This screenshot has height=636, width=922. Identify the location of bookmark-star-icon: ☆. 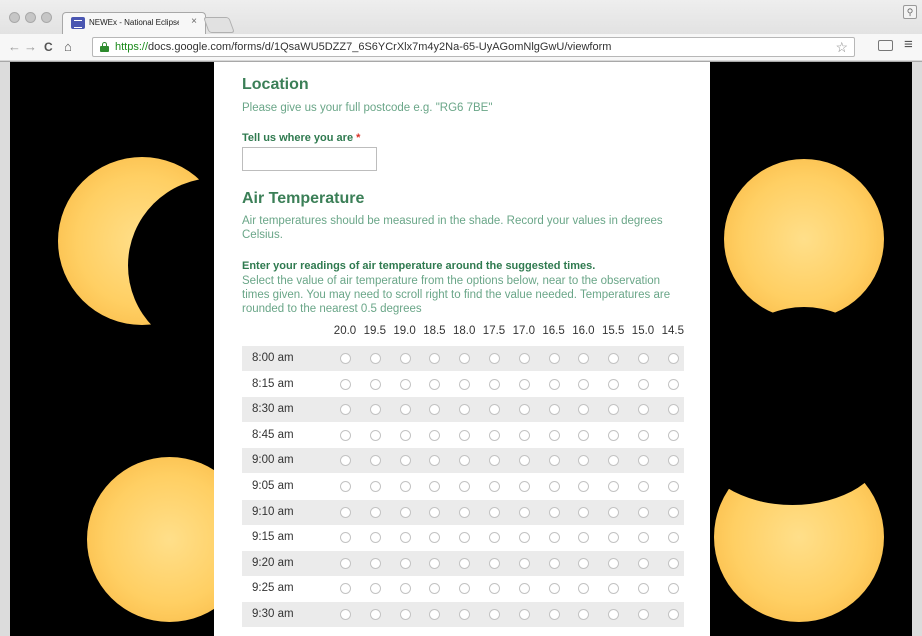
(841, 47).